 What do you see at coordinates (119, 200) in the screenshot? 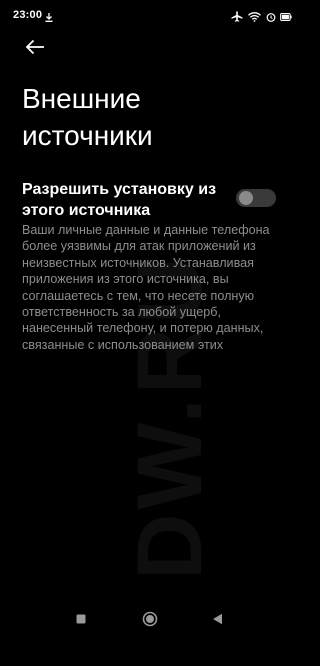
I see `allow-install-label: Разрешить установку из этого источника` at bounding box center [119, 200].